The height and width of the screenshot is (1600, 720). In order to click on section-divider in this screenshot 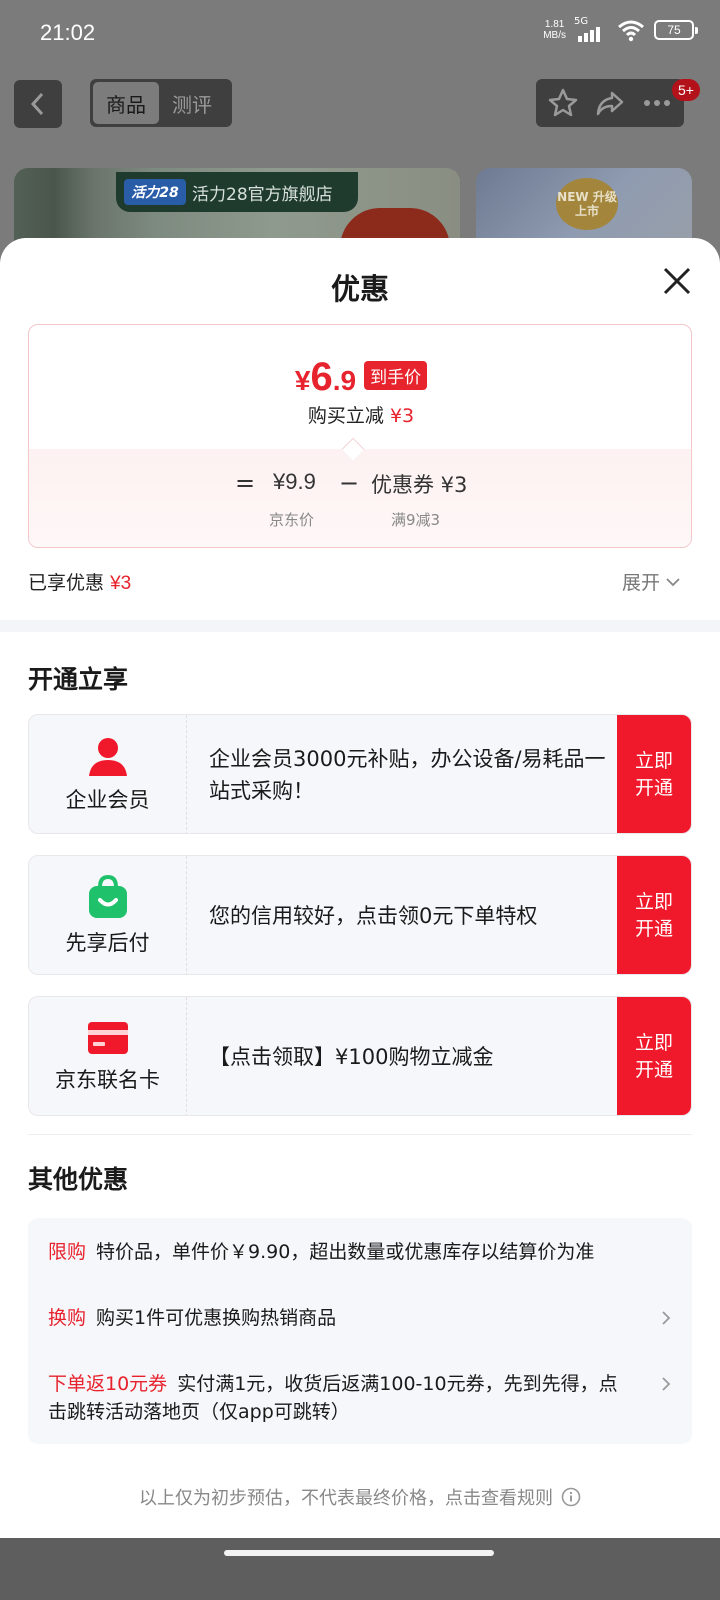, I will do `click(360, 626)`.